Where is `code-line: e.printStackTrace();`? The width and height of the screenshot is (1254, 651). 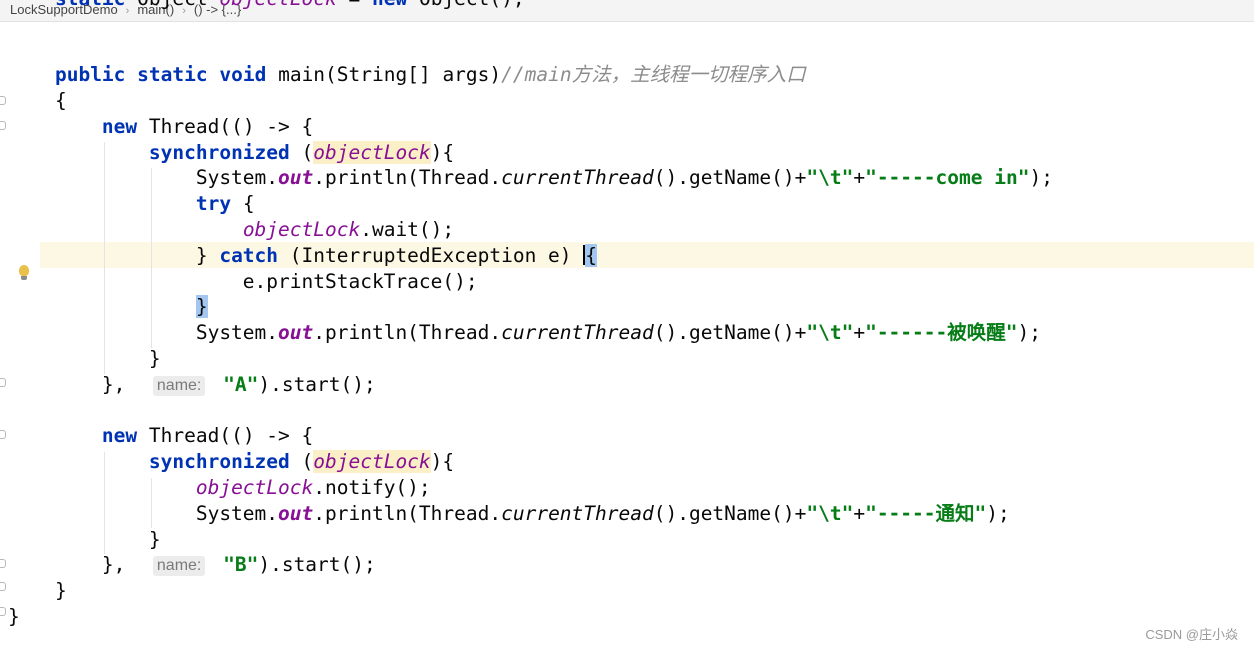
code-line: e.printStackTrace(); is located at coordinates (243, 282).